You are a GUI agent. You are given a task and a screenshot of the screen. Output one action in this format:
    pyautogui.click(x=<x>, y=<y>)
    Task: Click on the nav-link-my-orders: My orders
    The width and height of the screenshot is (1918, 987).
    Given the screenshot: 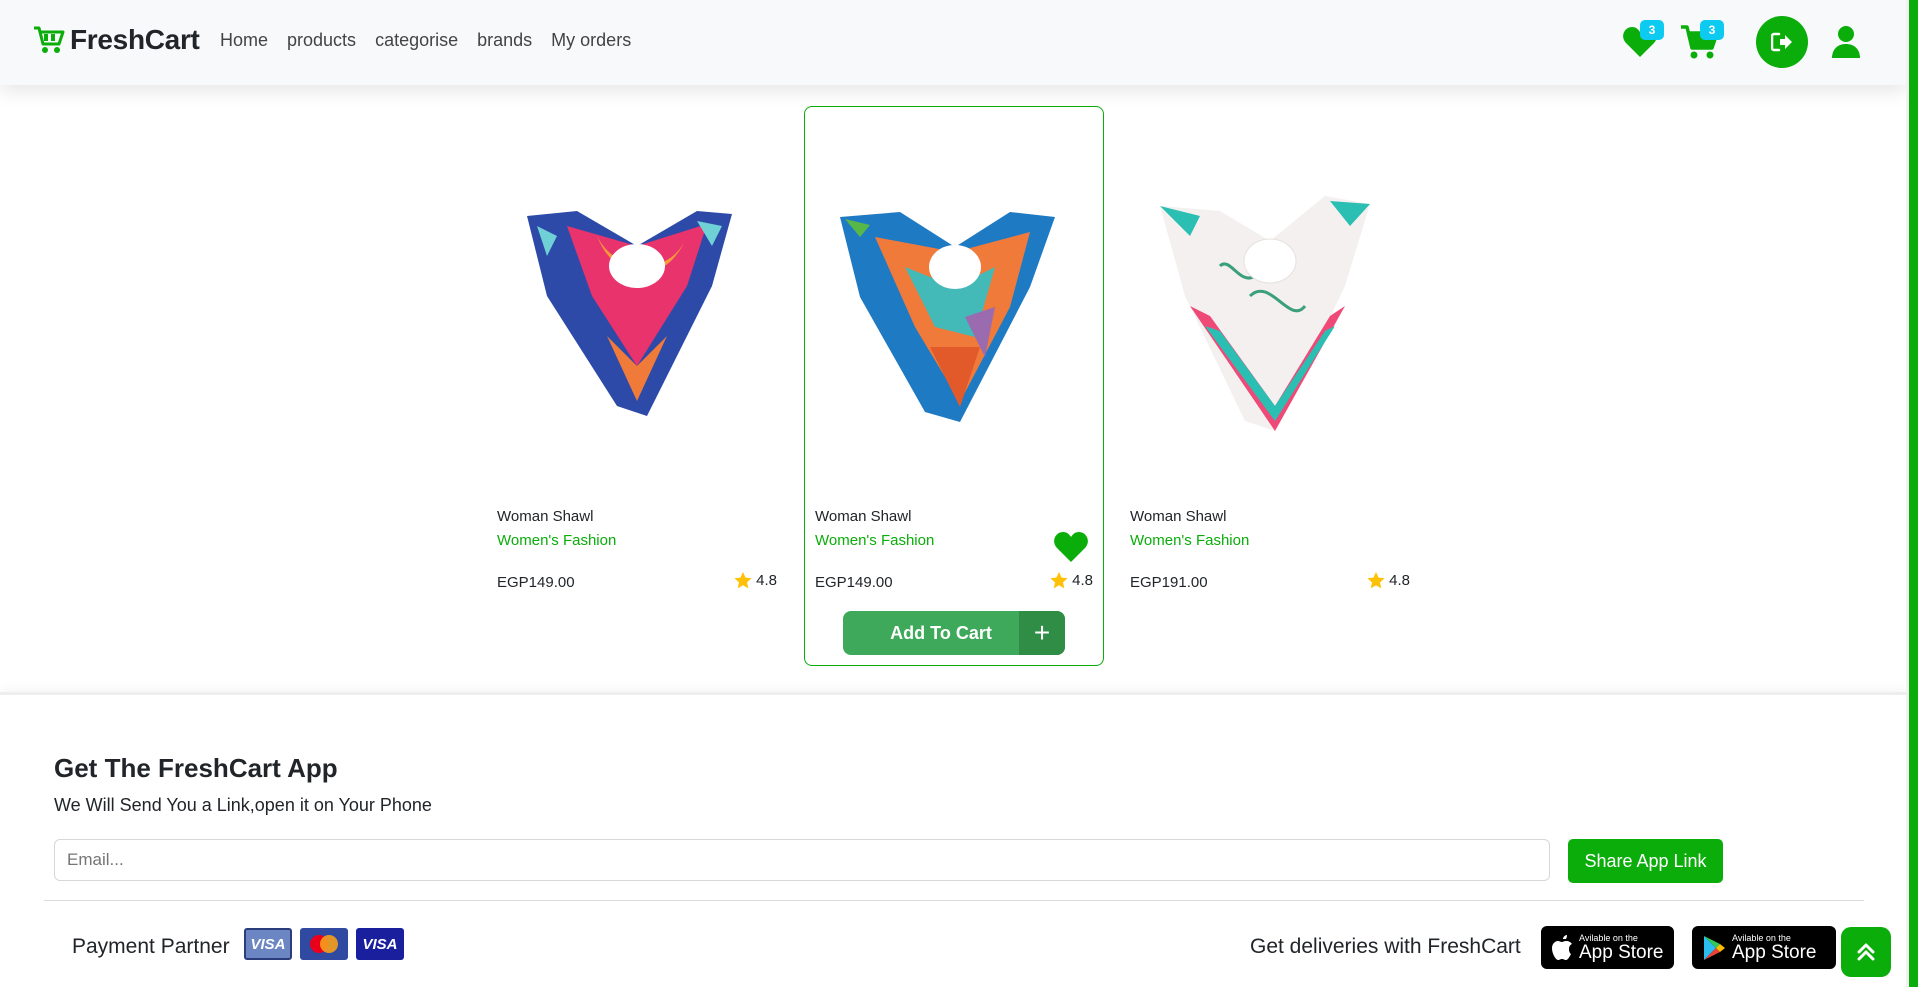 What is the action you would take?
    pyautogui.click(x=591, y=40)
    